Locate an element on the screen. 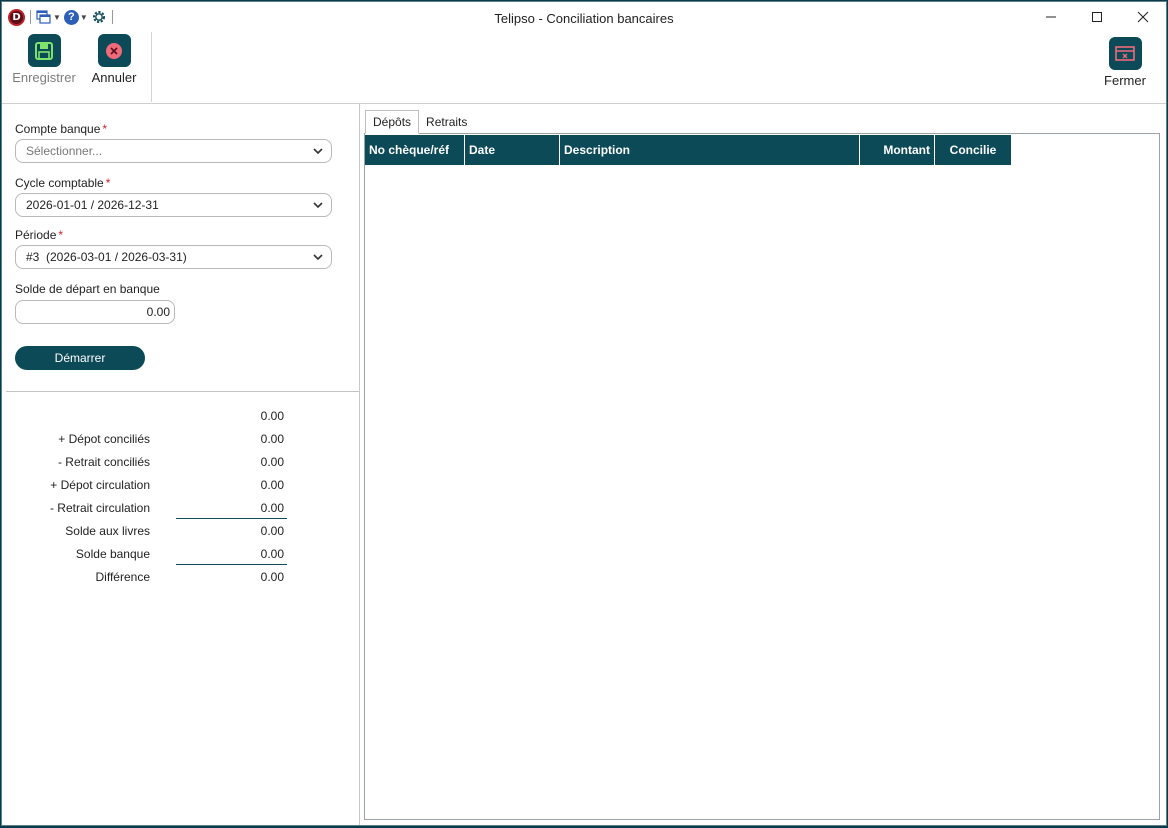 The height and width of the screenshot is (828, 1168). summary-label: - Retrait circulation is located at coordinates (99, 508).